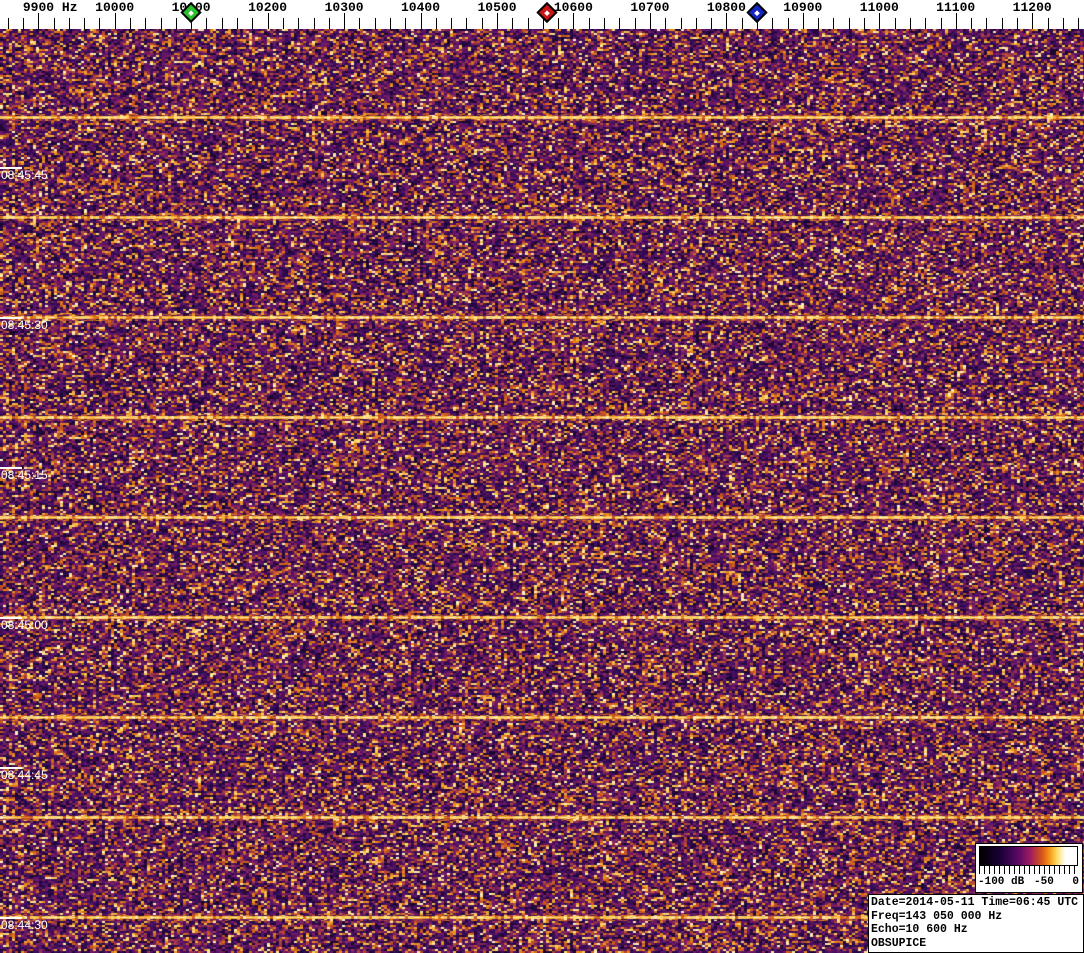 The height and width of the screenshot is (953, 1084). I want to click on color-scale-legend: -100 dB -50 0, so click(1029, 868).